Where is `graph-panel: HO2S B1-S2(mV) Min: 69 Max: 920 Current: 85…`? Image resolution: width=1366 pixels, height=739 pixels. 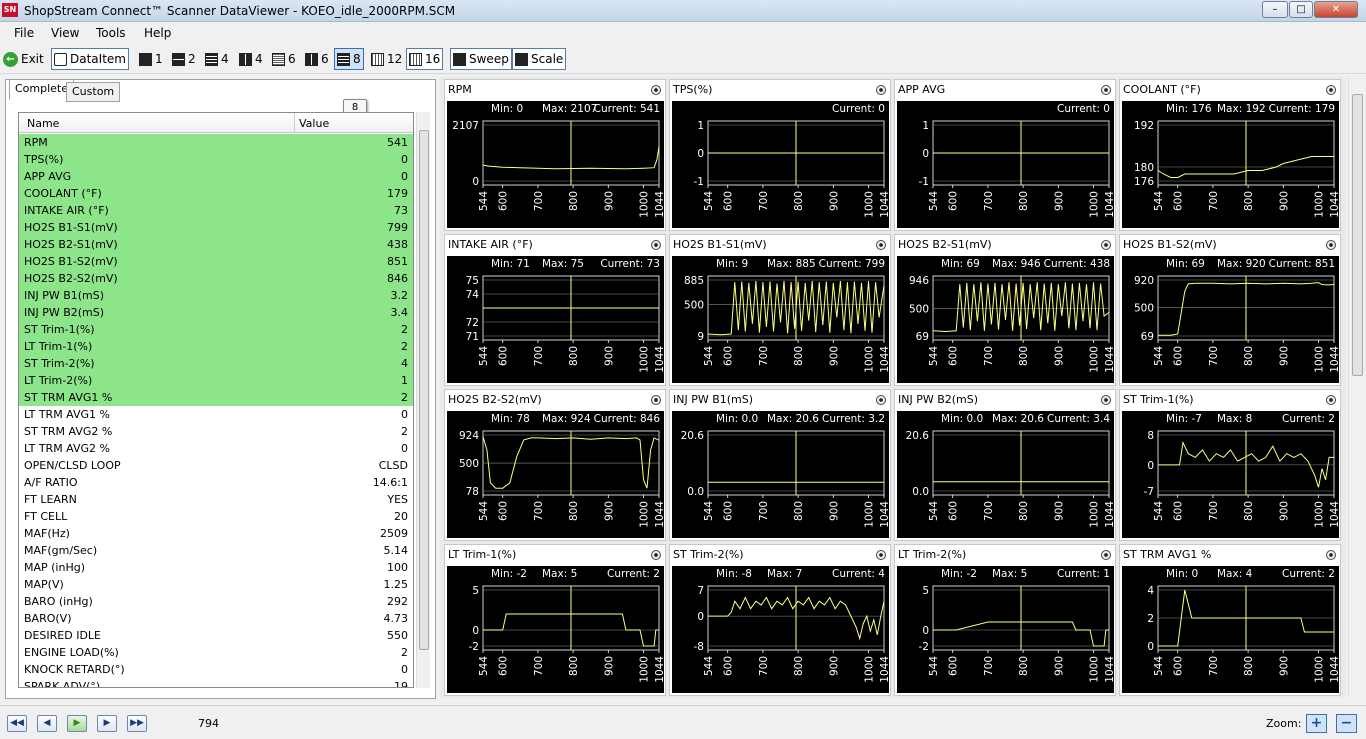
graph-panel: HO2S B1-S2(mV) Min: 69 Max: 920 Current: 85… is located at coordinates (1230, 310).